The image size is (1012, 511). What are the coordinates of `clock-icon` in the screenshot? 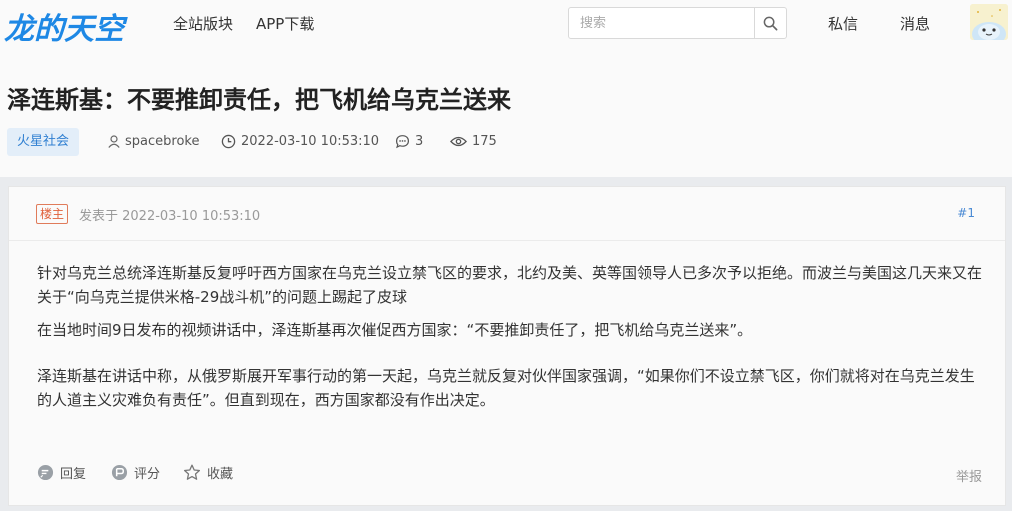 It's located at (228, 141).